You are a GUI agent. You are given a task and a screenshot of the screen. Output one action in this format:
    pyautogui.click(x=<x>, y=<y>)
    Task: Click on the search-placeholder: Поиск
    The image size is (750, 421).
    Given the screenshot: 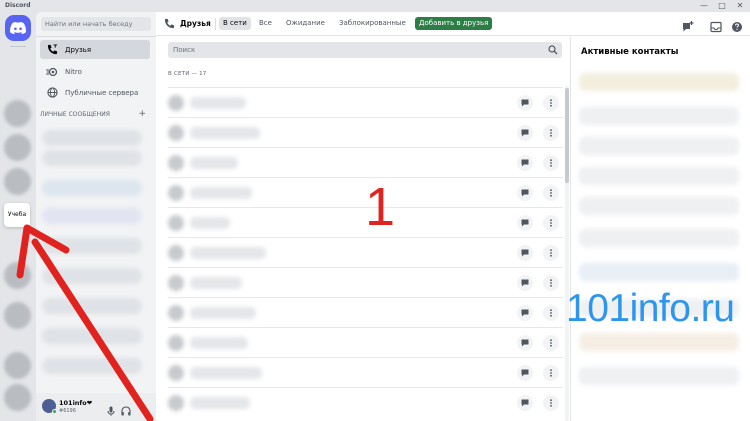 What is the action you would take?
    pyautogui.click(x=184, y=50)
    